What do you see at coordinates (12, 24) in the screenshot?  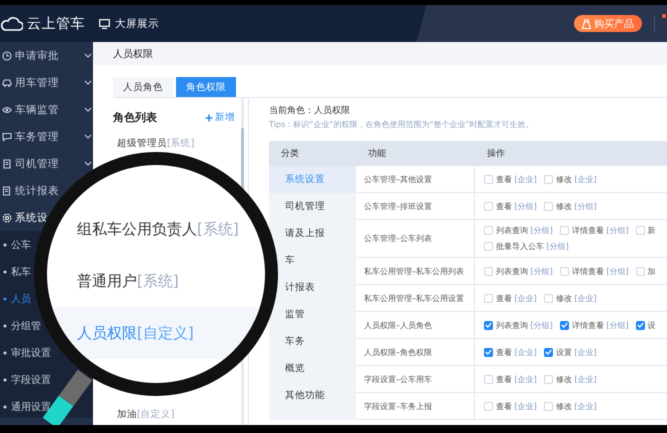 I see `cloud-icon` at bounding box center [12, 24].